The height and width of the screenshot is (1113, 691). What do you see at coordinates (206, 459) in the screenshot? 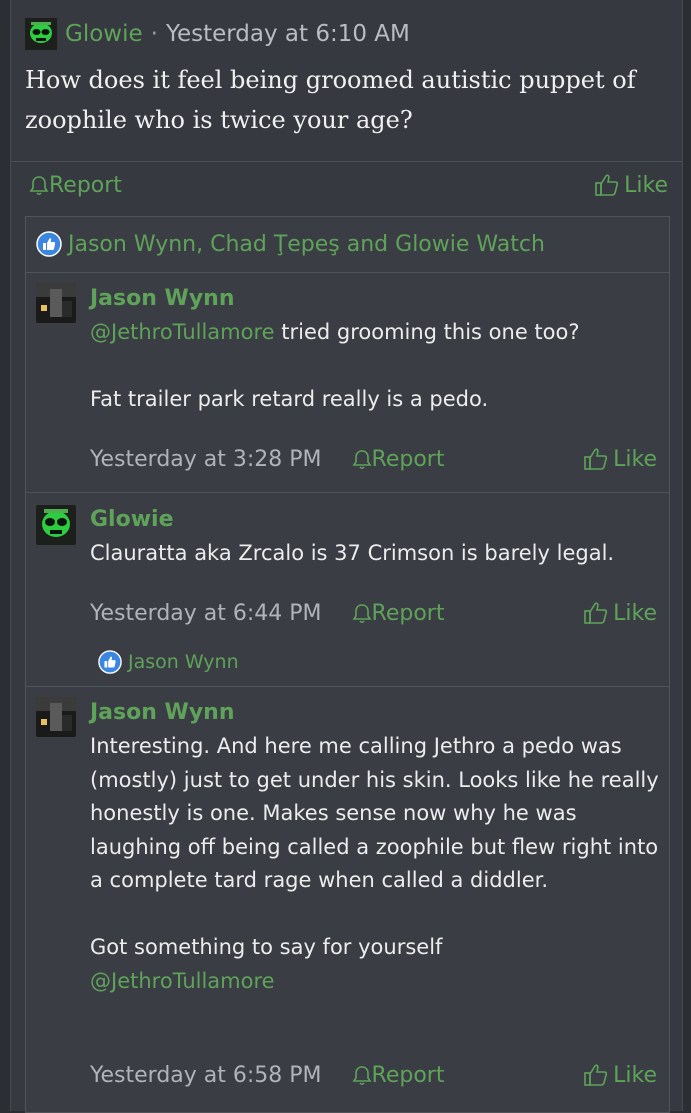
I see `comment-time: Yesterday at 3:28 PM` at bounding box center [206, 459].